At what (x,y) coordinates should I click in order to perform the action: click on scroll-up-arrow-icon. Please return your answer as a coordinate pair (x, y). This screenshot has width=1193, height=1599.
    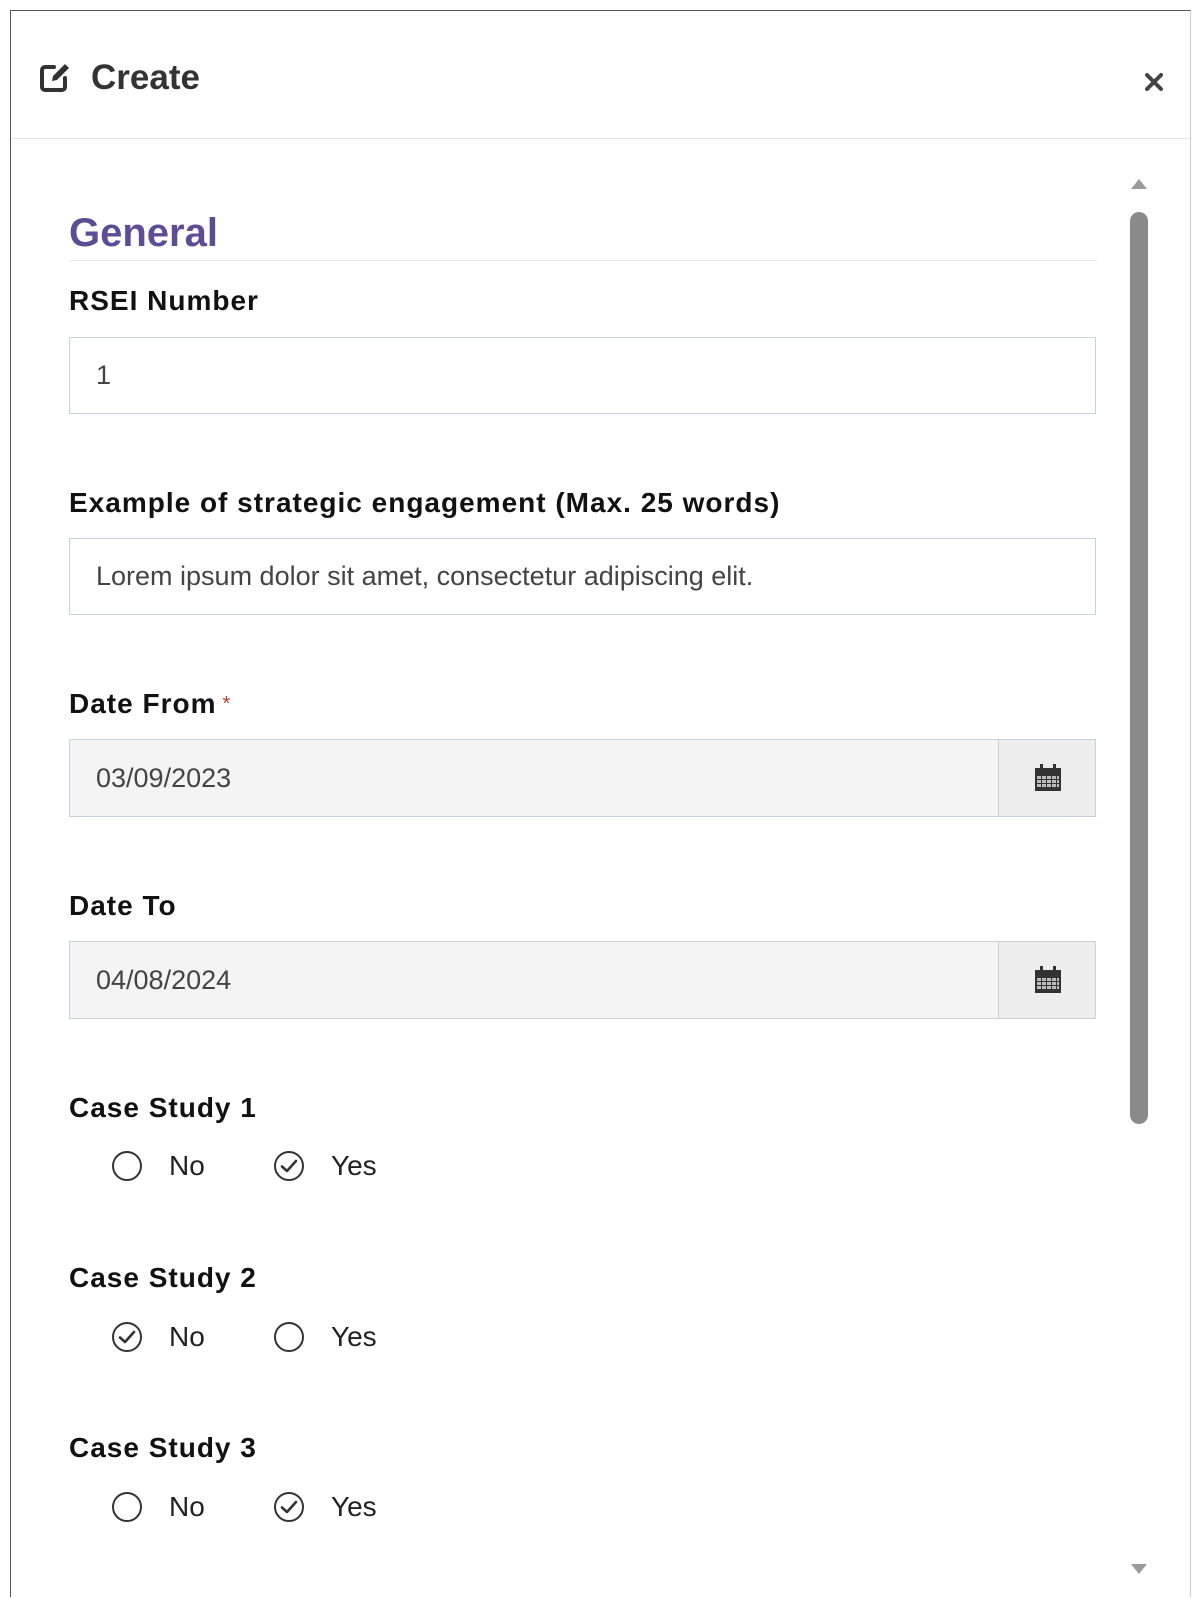
    Looking at the image, I should click on (1139, 184).